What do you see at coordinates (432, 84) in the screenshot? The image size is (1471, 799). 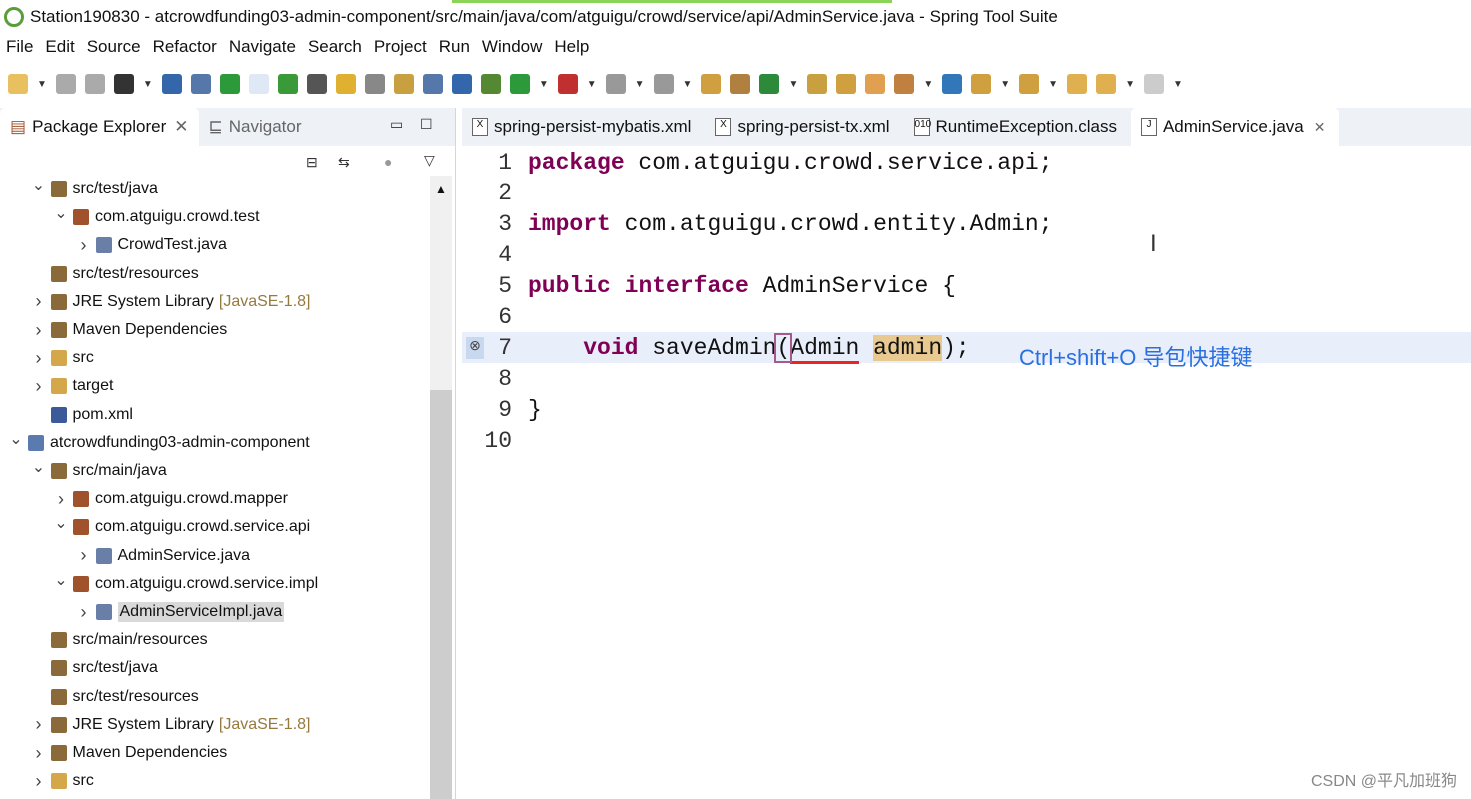 I see `block-icon` at bounding box center [432, 84].